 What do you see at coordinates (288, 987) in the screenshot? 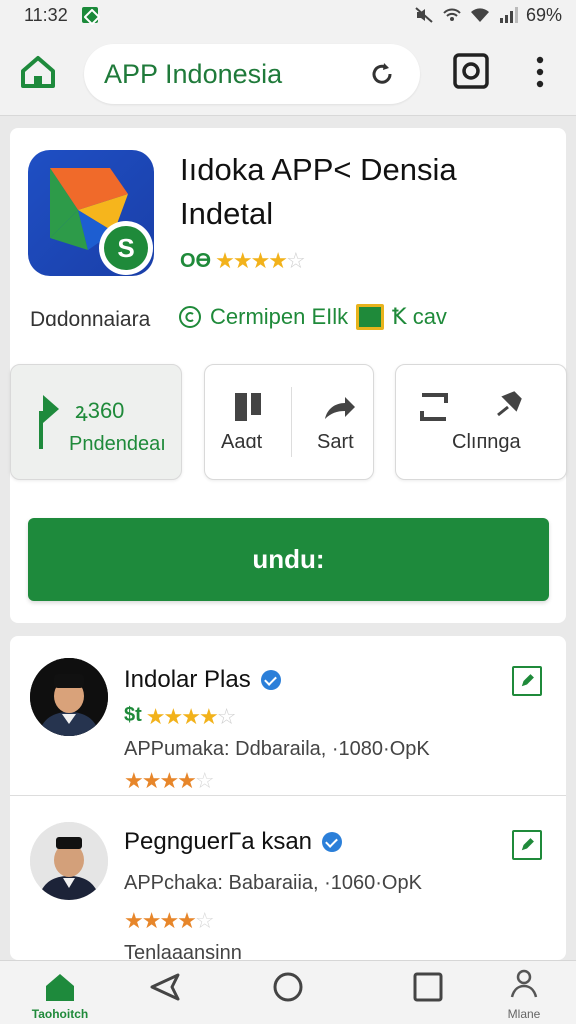
I see `circle-home-icon` at bounding box center [288, 987].